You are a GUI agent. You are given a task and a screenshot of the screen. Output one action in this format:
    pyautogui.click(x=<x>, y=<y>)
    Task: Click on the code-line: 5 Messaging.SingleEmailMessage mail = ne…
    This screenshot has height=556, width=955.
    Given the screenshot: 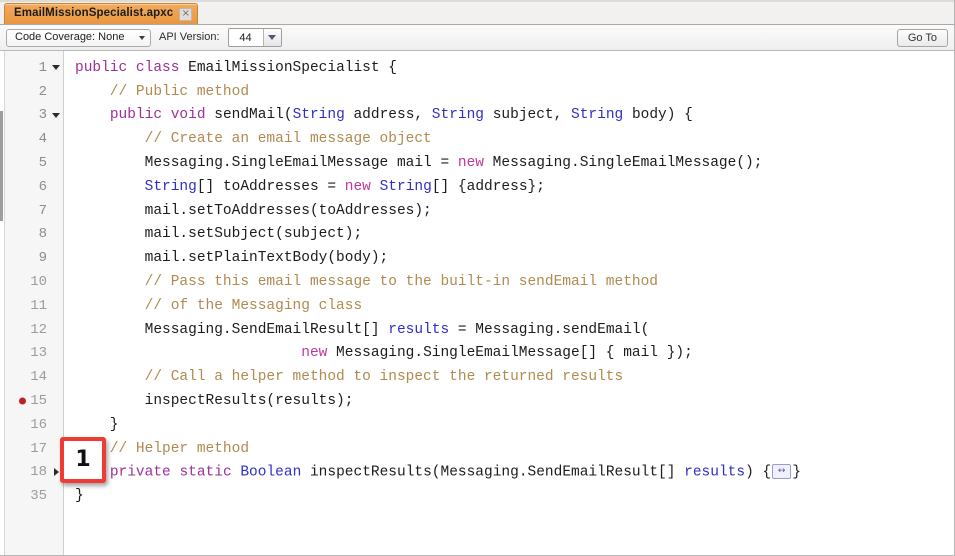 What is the action you would take?
    pyautogui.click(x=479, y=163)
    